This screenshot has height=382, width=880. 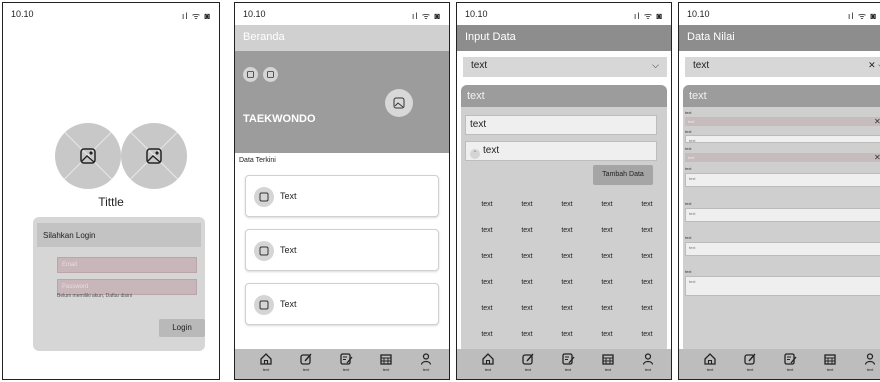 What do you see at coordinates (561, 125) in the screenshot?
I see `text-input: text` at bounding box center [561, 125].